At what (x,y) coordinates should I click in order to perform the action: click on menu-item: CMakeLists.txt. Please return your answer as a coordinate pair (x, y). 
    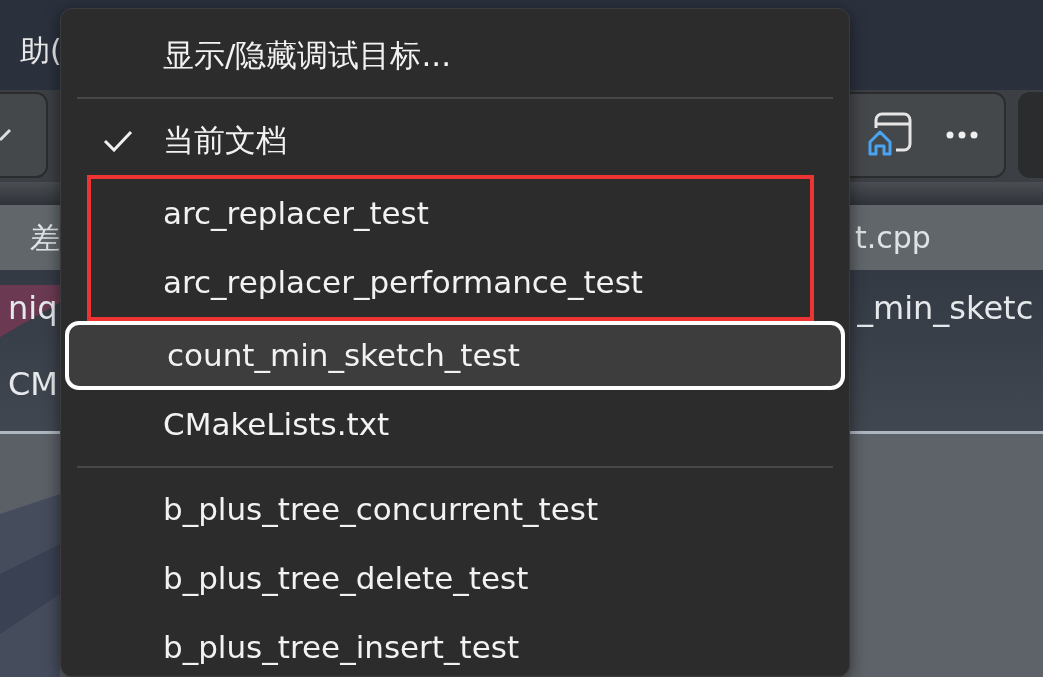
    Looking at the image, I should click on (455, 424).